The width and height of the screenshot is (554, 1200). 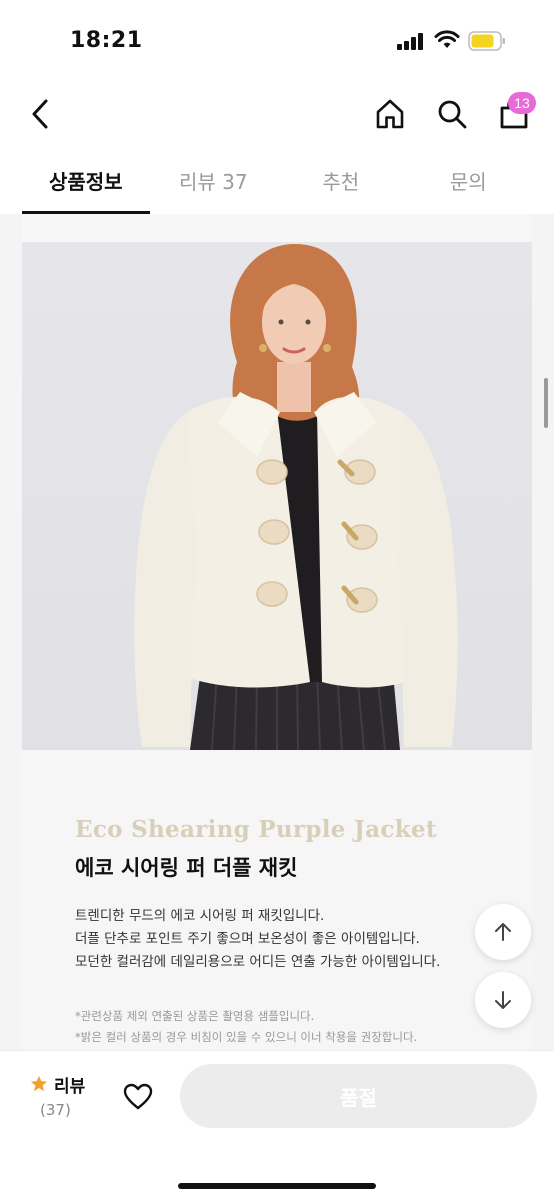 I want to click on search-button, so click(x=452, y=114).